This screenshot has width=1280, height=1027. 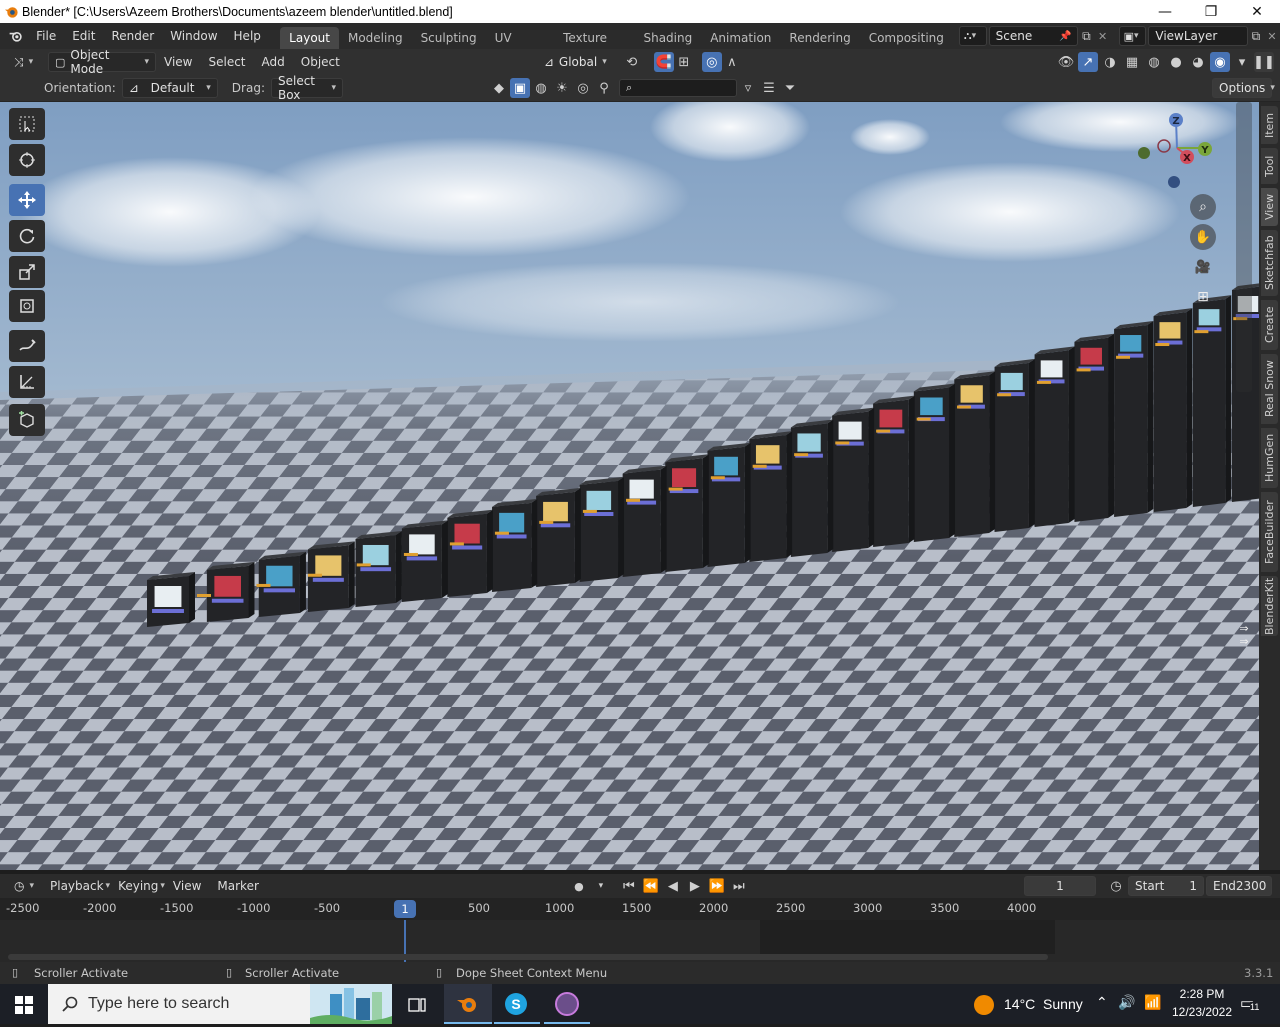 What do you see at coordinates (499, 88) in the screenshot?
I see `select-mode-icon: ◆` at bounding box center [499, 88].